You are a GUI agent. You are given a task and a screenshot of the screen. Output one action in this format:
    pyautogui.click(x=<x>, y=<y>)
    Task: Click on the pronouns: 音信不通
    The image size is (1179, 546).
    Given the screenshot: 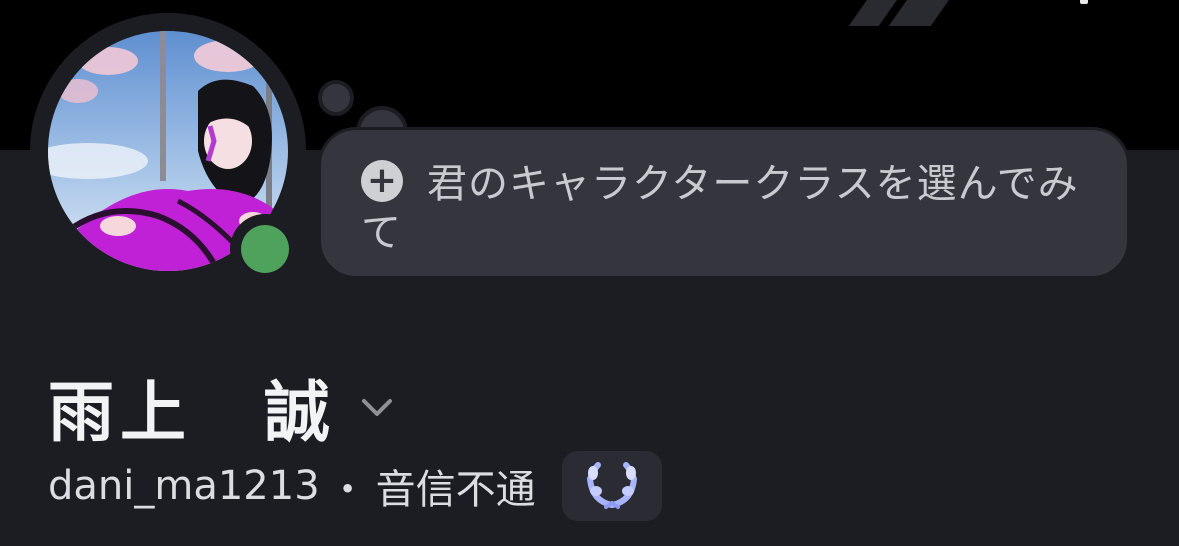 What is the action you would take?
    pyautogui.click(x=455, y=490)
    